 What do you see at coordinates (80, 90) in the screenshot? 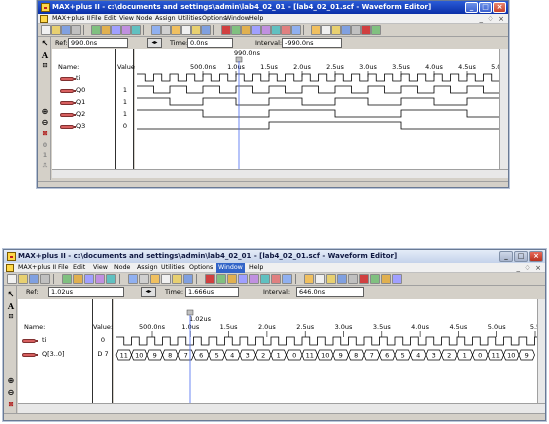
I see `signal-name: Q0` at bounding box center [80, 90].